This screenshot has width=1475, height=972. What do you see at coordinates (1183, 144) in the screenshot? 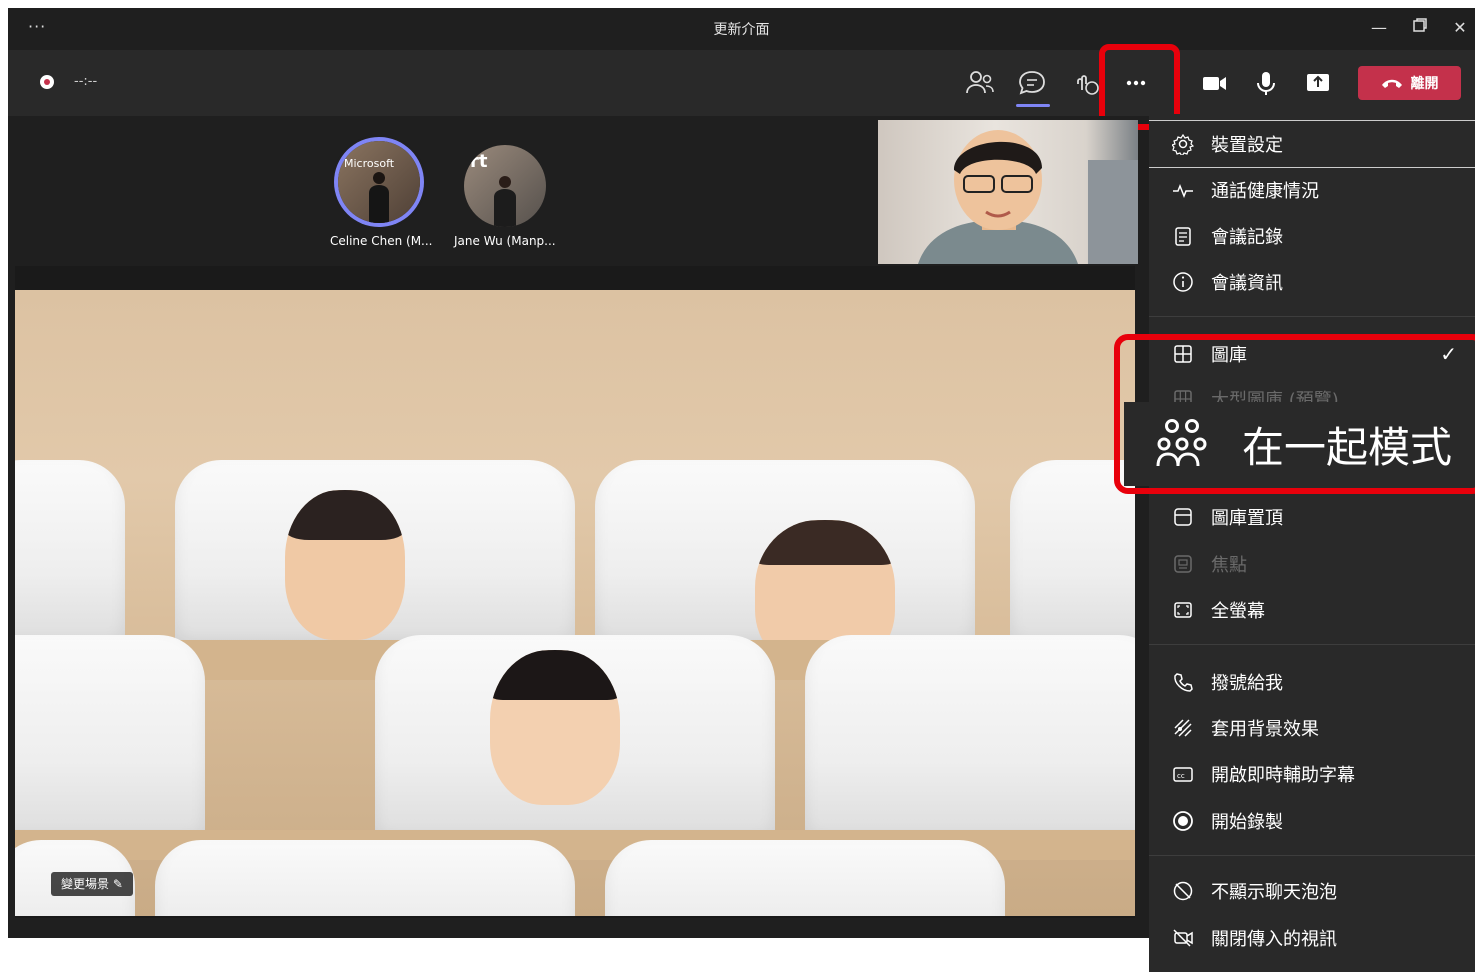
I see `gear-icon` at bounding box center [1183, 144].